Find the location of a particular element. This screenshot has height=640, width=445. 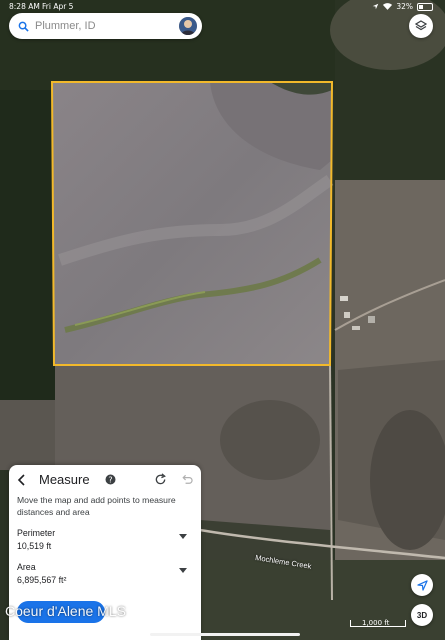

help-icon: ? is located at coordinates (110, 479).